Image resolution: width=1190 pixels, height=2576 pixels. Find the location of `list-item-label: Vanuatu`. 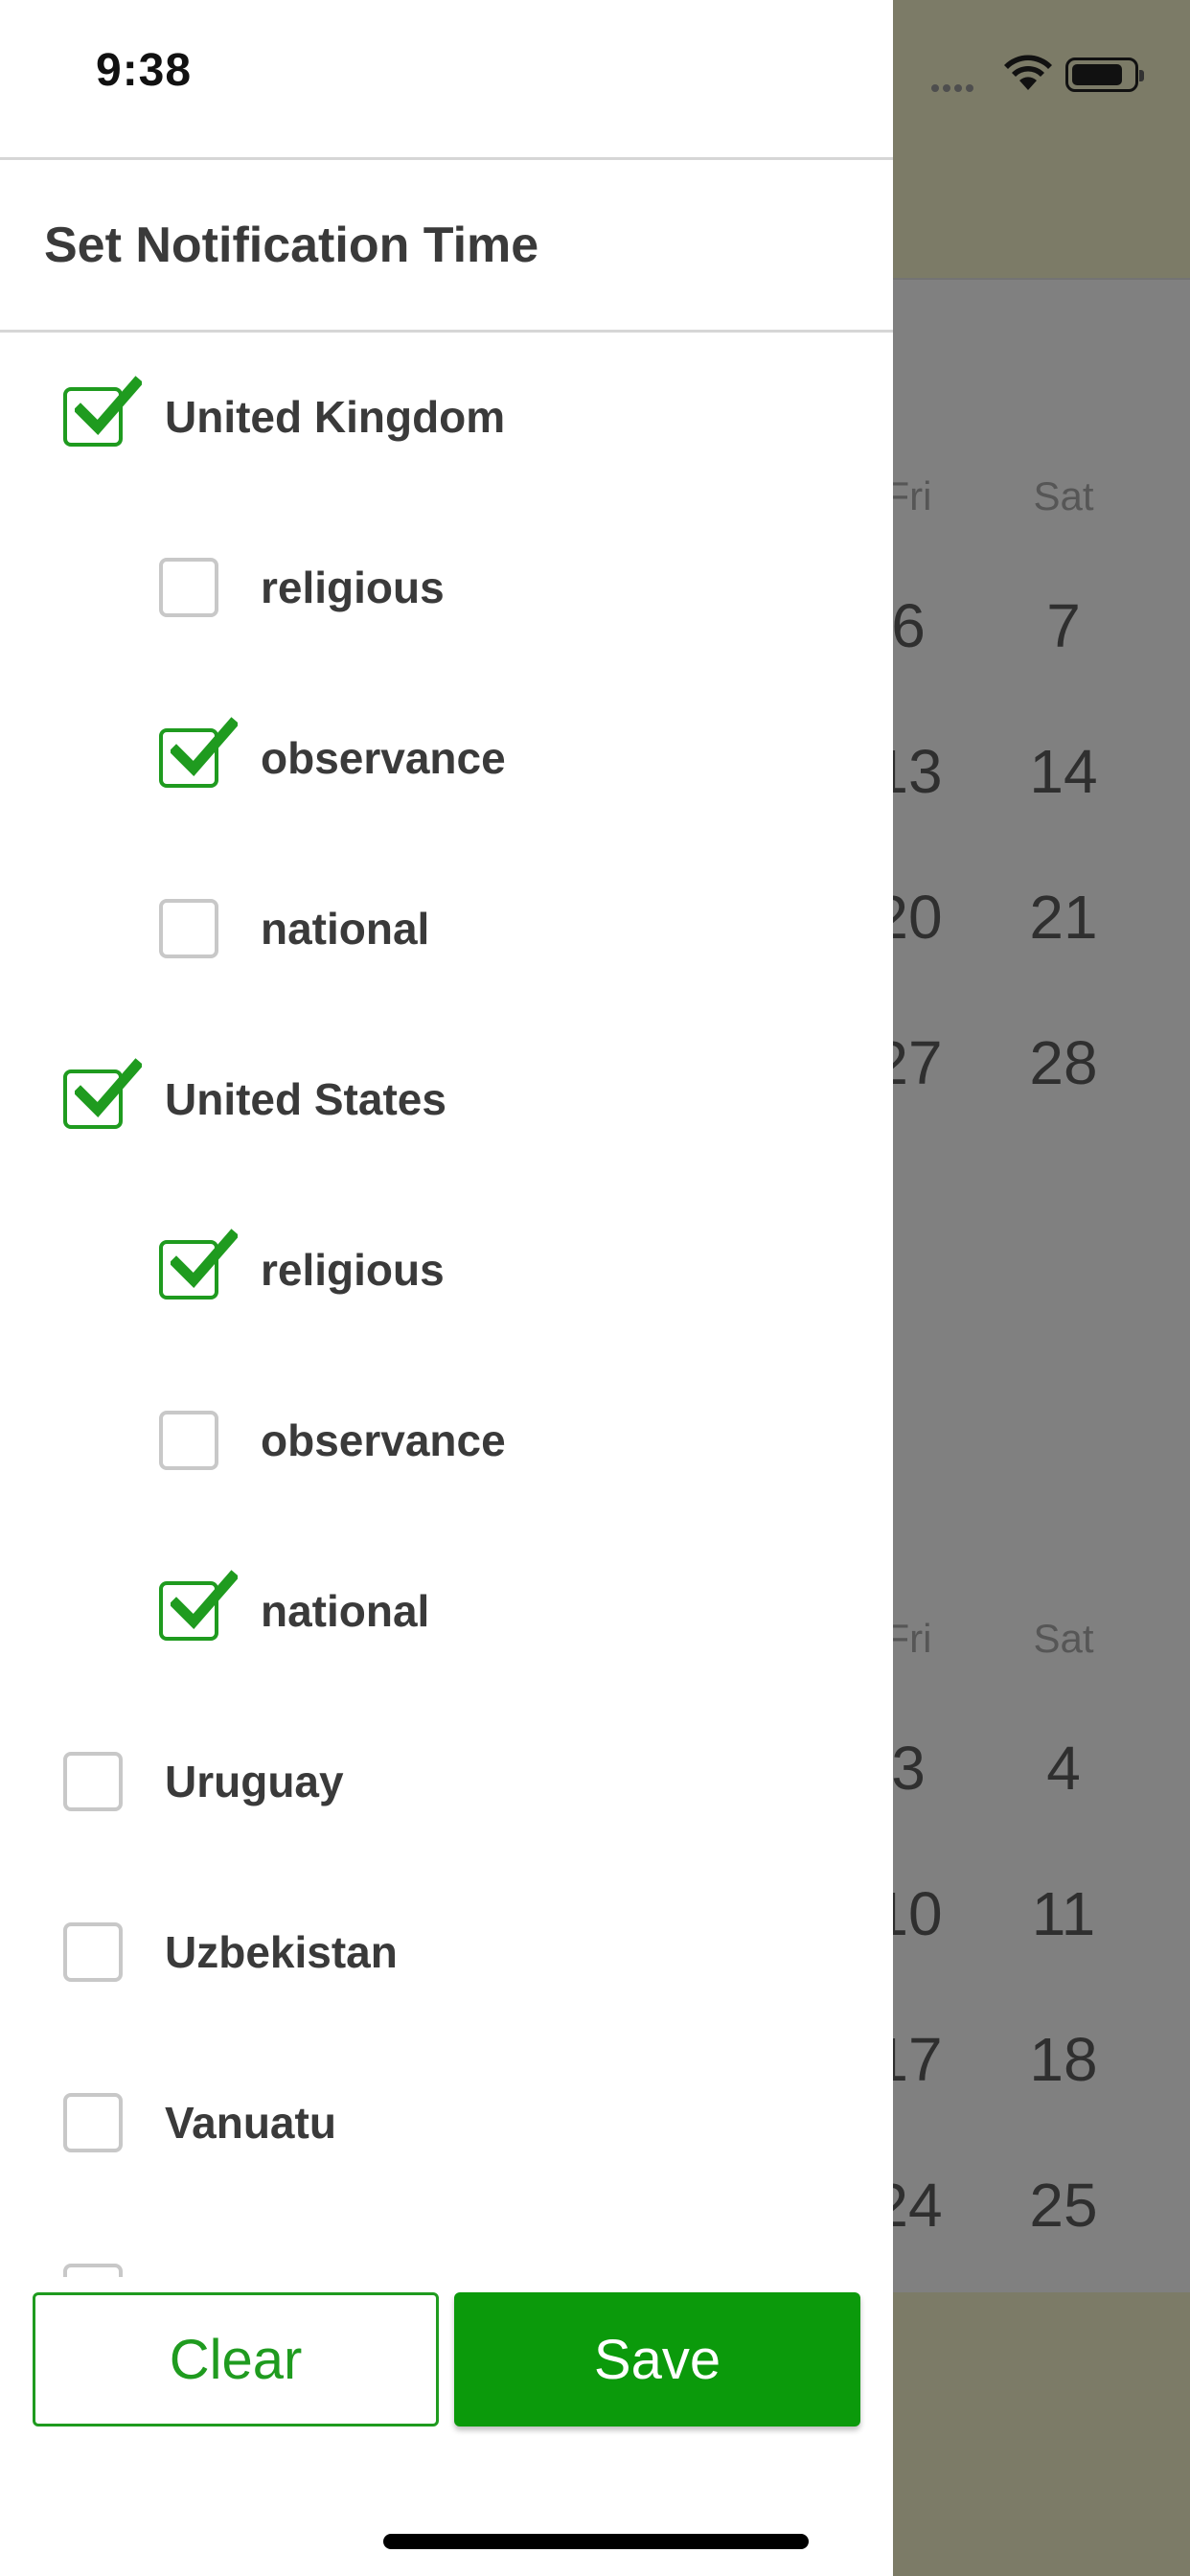

list-item-label: Vanuatu is located at coordinates (250, 2123).